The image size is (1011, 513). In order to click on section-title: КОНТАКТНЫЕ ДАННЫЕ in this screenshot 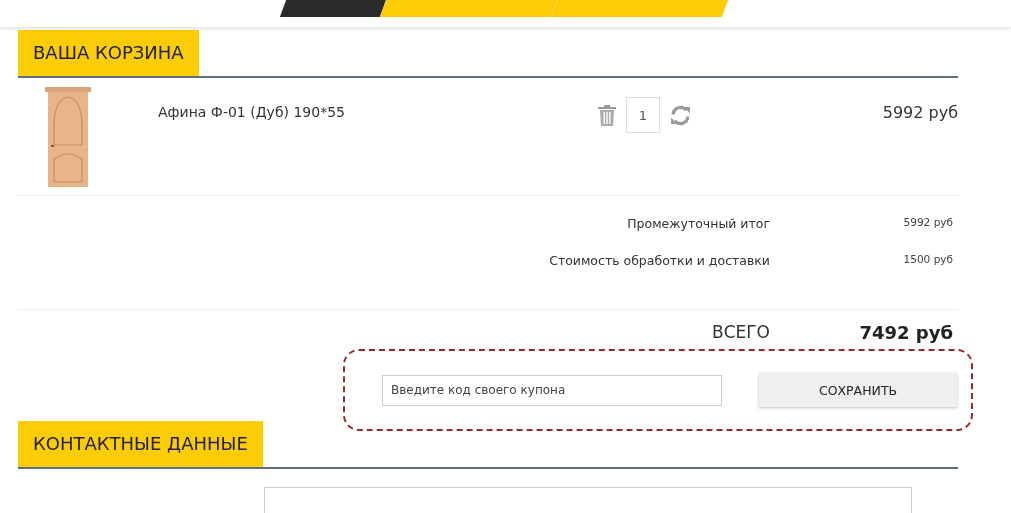, I will do `click(140, 444)`.